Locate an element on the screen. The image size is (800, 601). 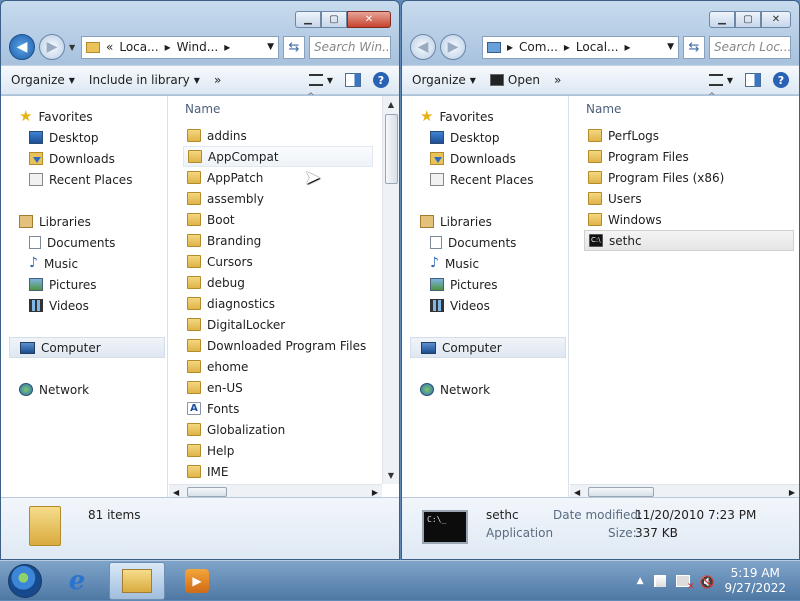
file-item: AppCompat is located at coordinates (278, 156).